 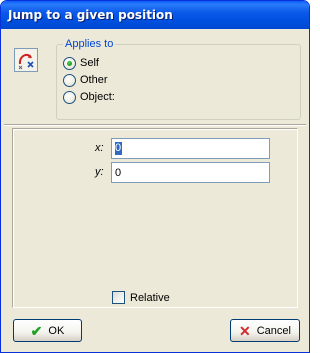 I want to click on radio-other-label: Other, so click(x=94, y=80).